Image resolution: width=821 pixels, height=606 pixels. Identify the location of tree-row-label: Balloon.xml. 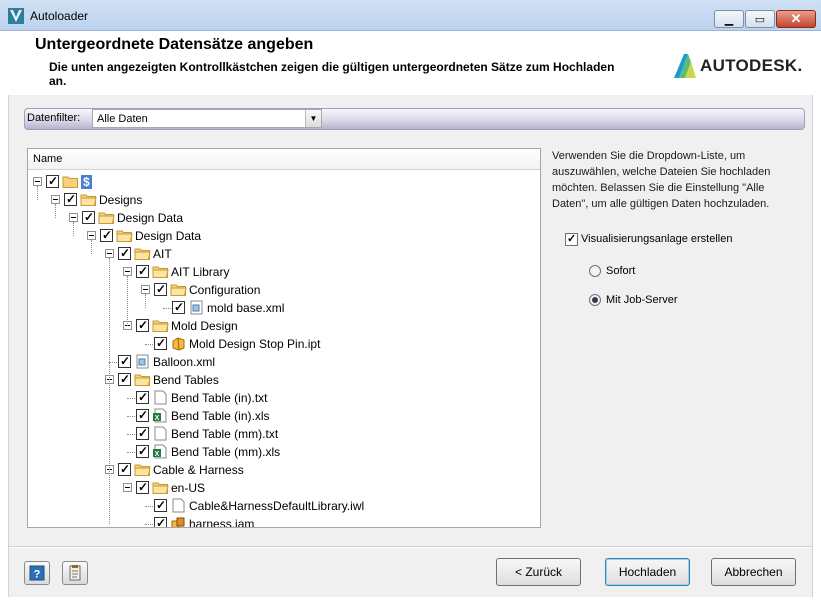
(184, 362).